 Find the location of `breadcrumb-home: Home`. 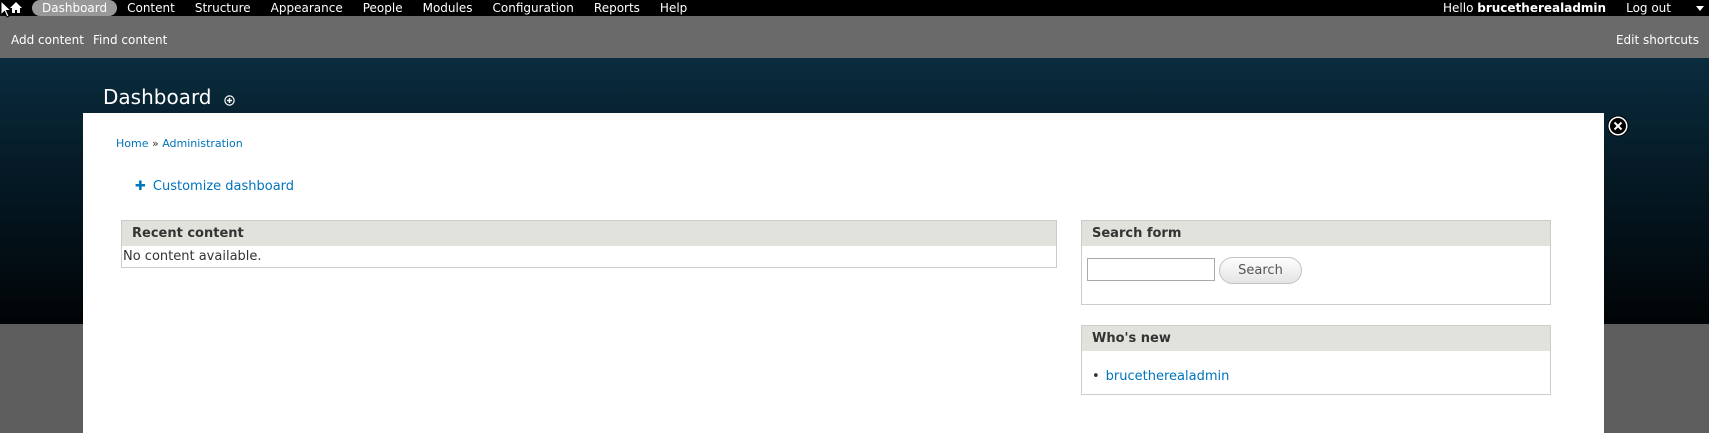

breadcrumb-home: Home is located at coordinates (132, 143).